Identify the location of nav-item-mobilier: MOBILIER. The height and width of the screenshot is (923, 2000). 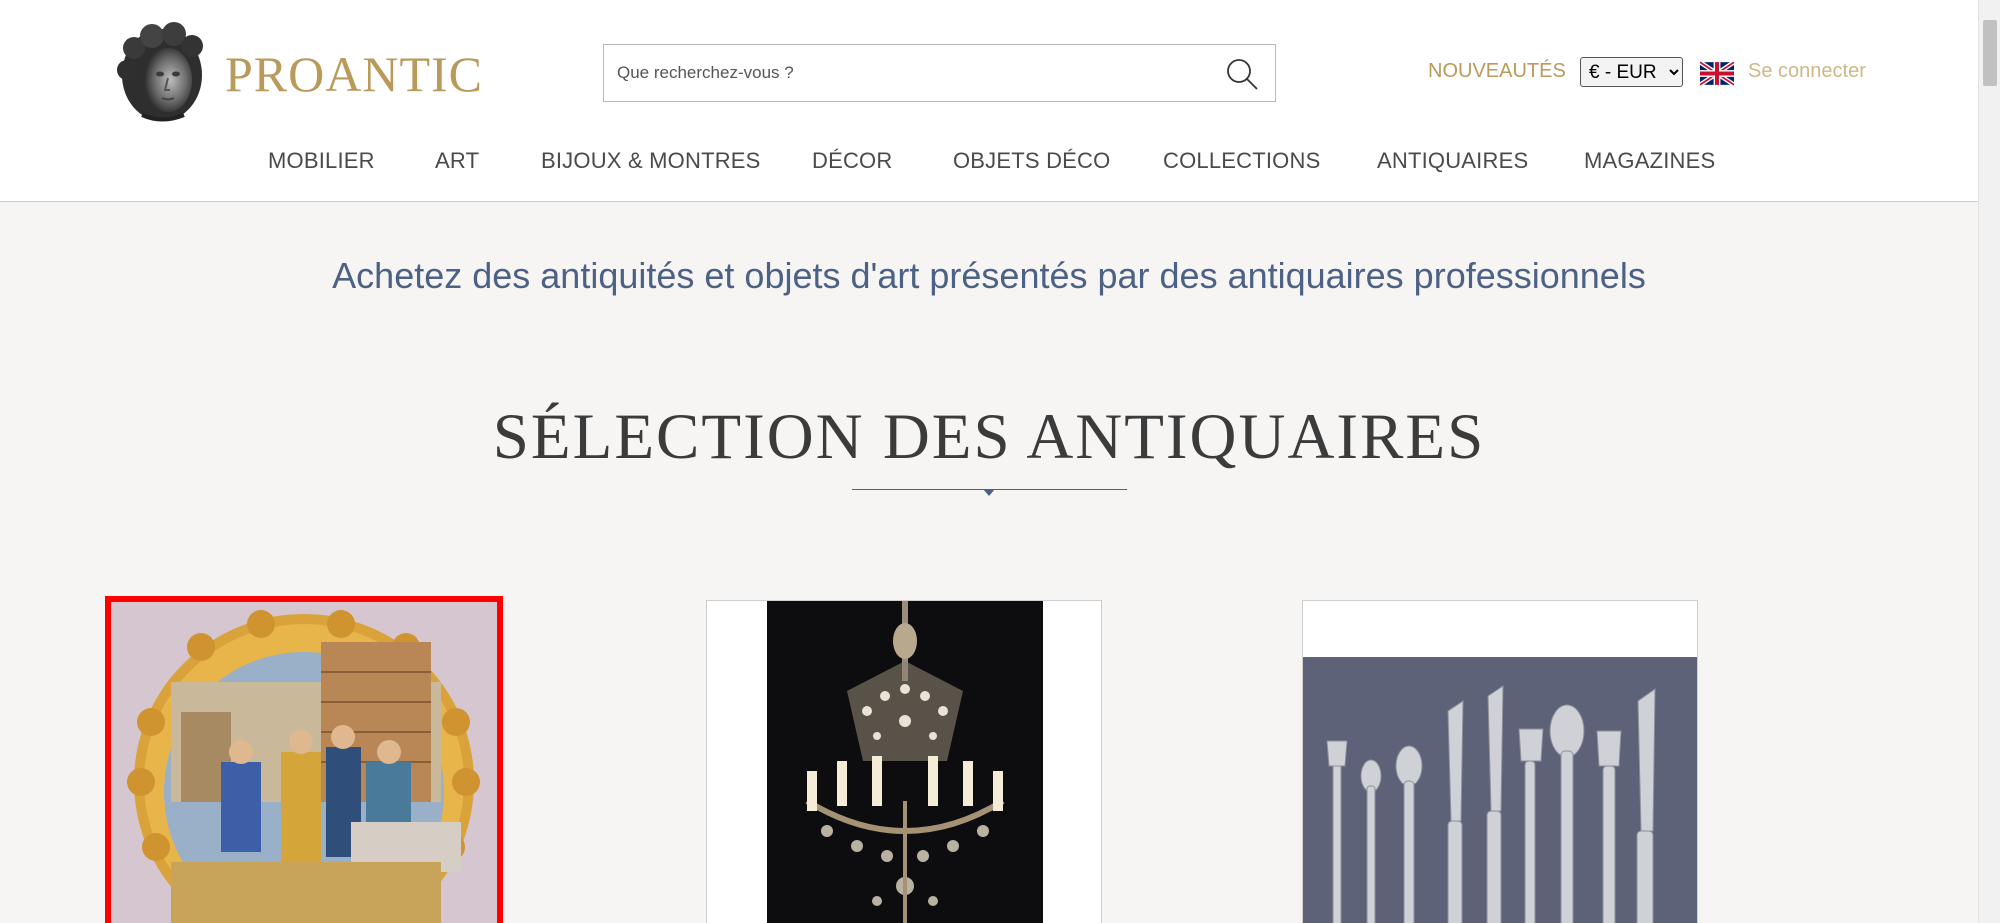
(321, 161).